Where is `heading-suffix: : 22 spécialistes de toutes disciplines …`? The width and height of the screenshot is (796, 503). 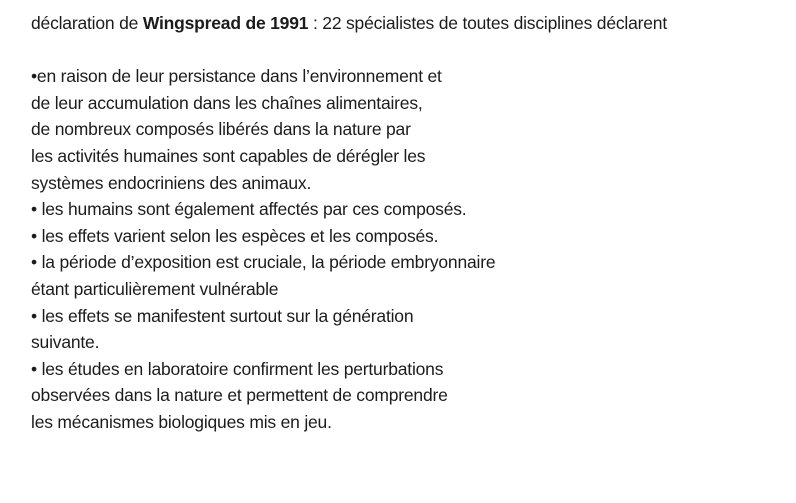
heading-suffix: : 22 spécialistes de toutes disciplines … is located at coordinates (487, 23).